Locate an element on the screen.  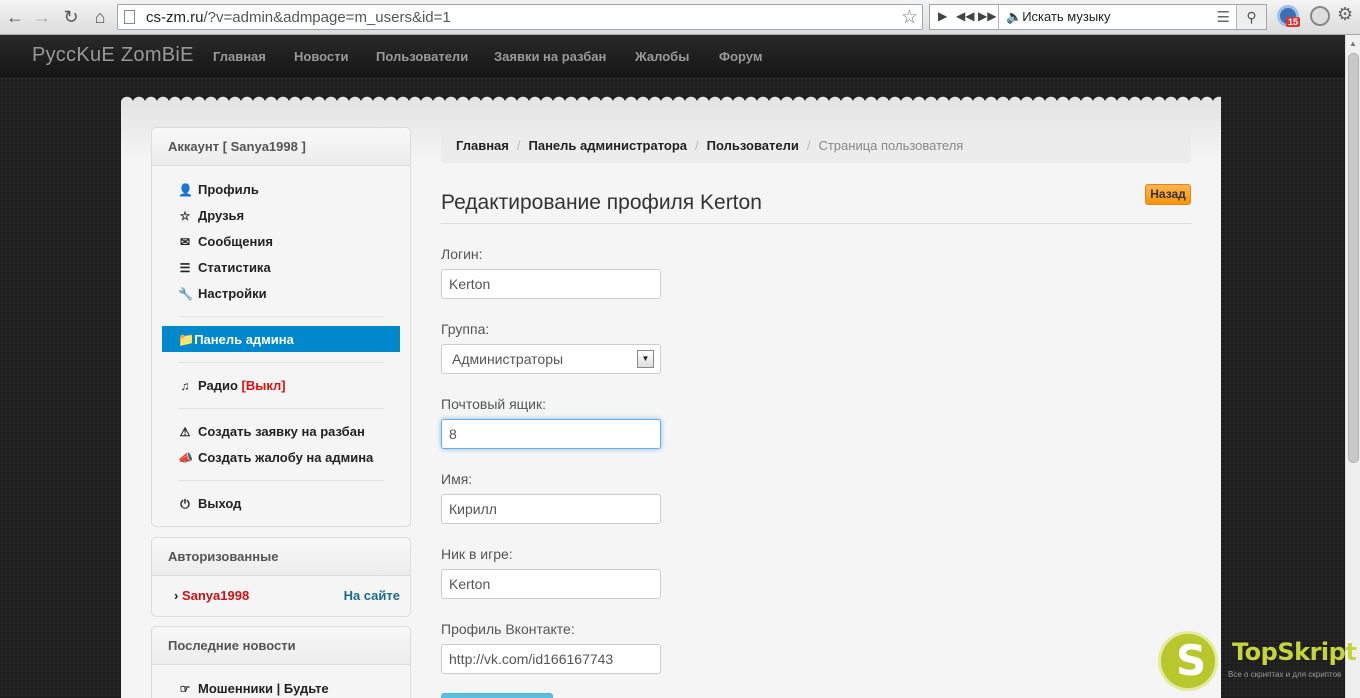
watermark-tagline: Все о скриптах и для скриптов is located at coordinates (1285, 674).